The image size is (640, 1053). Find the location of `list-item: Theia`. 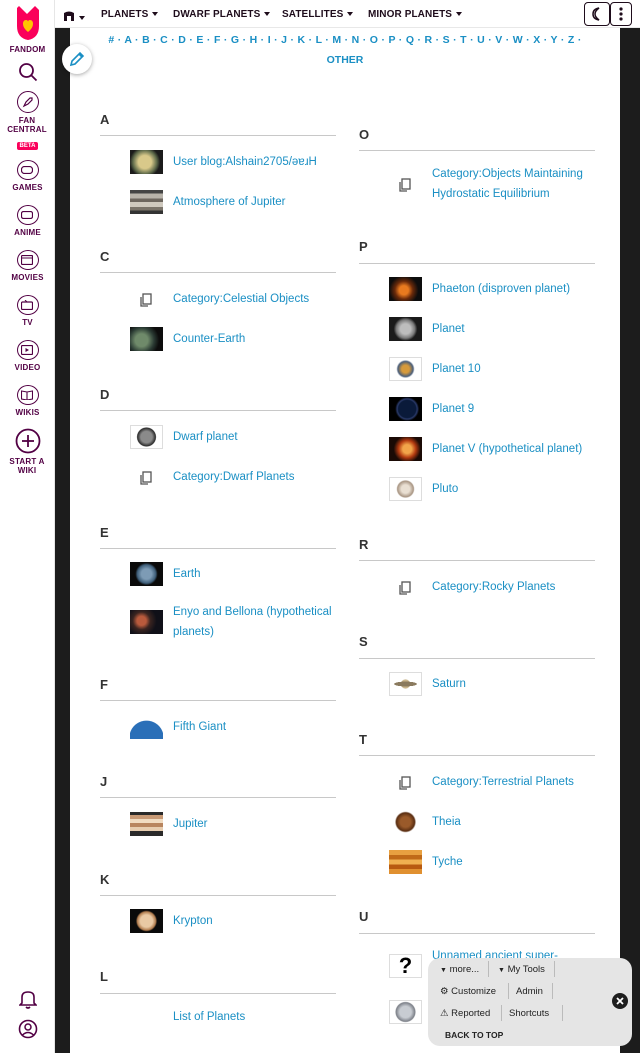

list-item: Theia is located at coordinates (477, 822).